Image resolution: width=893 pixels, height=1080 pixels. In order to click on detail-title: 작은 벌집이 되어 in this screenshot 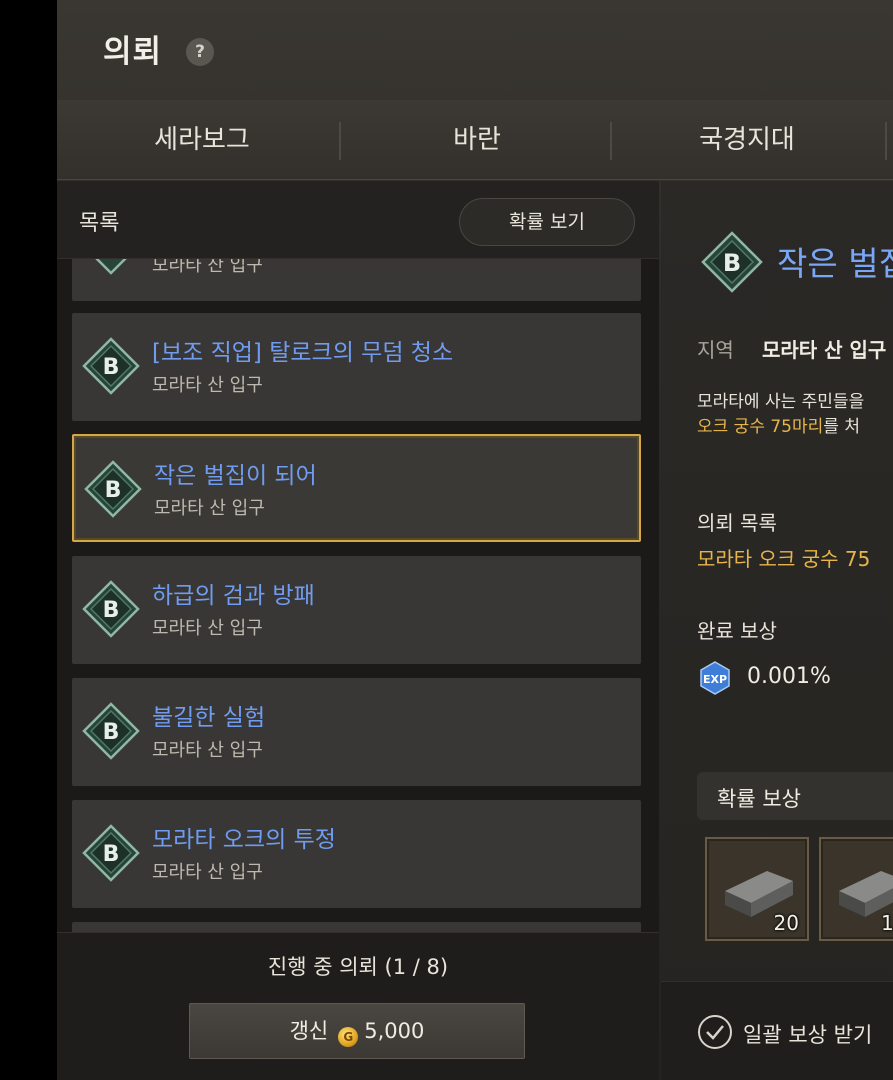, I will do `click(835, 263)`.